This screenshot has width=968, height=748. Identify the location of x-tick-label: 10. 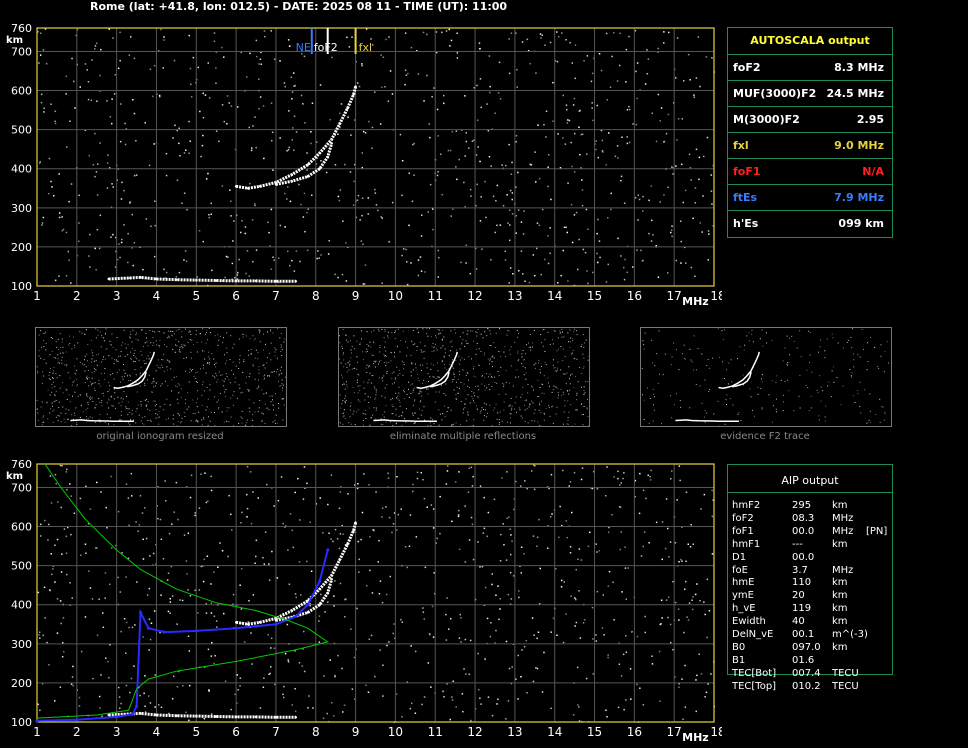
(395, 296).